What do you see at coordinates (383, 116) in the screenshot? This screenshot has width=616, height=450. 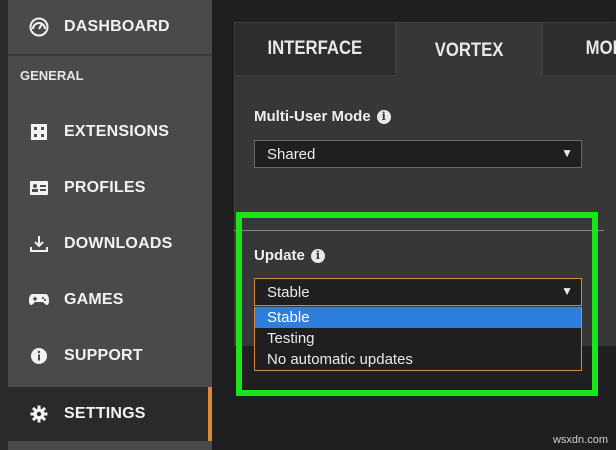 I see `info-icon: i` at bounding box center [383, 116].